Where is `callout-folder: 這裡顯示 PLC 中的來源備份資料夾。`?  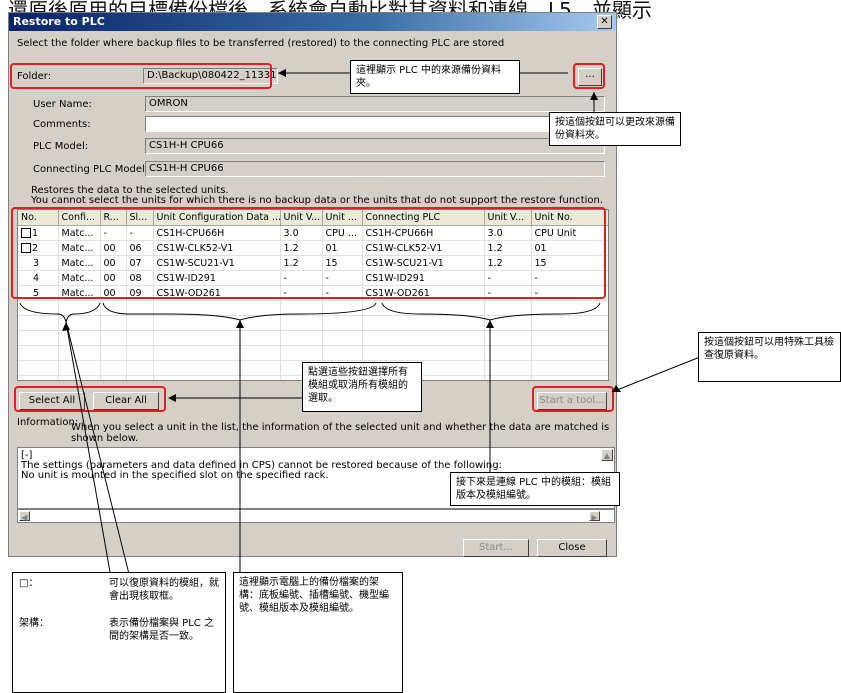 callout-folder: 這裡顯示 PLC 中的來源備份資料夾。 is located at coordinates (435, 77).